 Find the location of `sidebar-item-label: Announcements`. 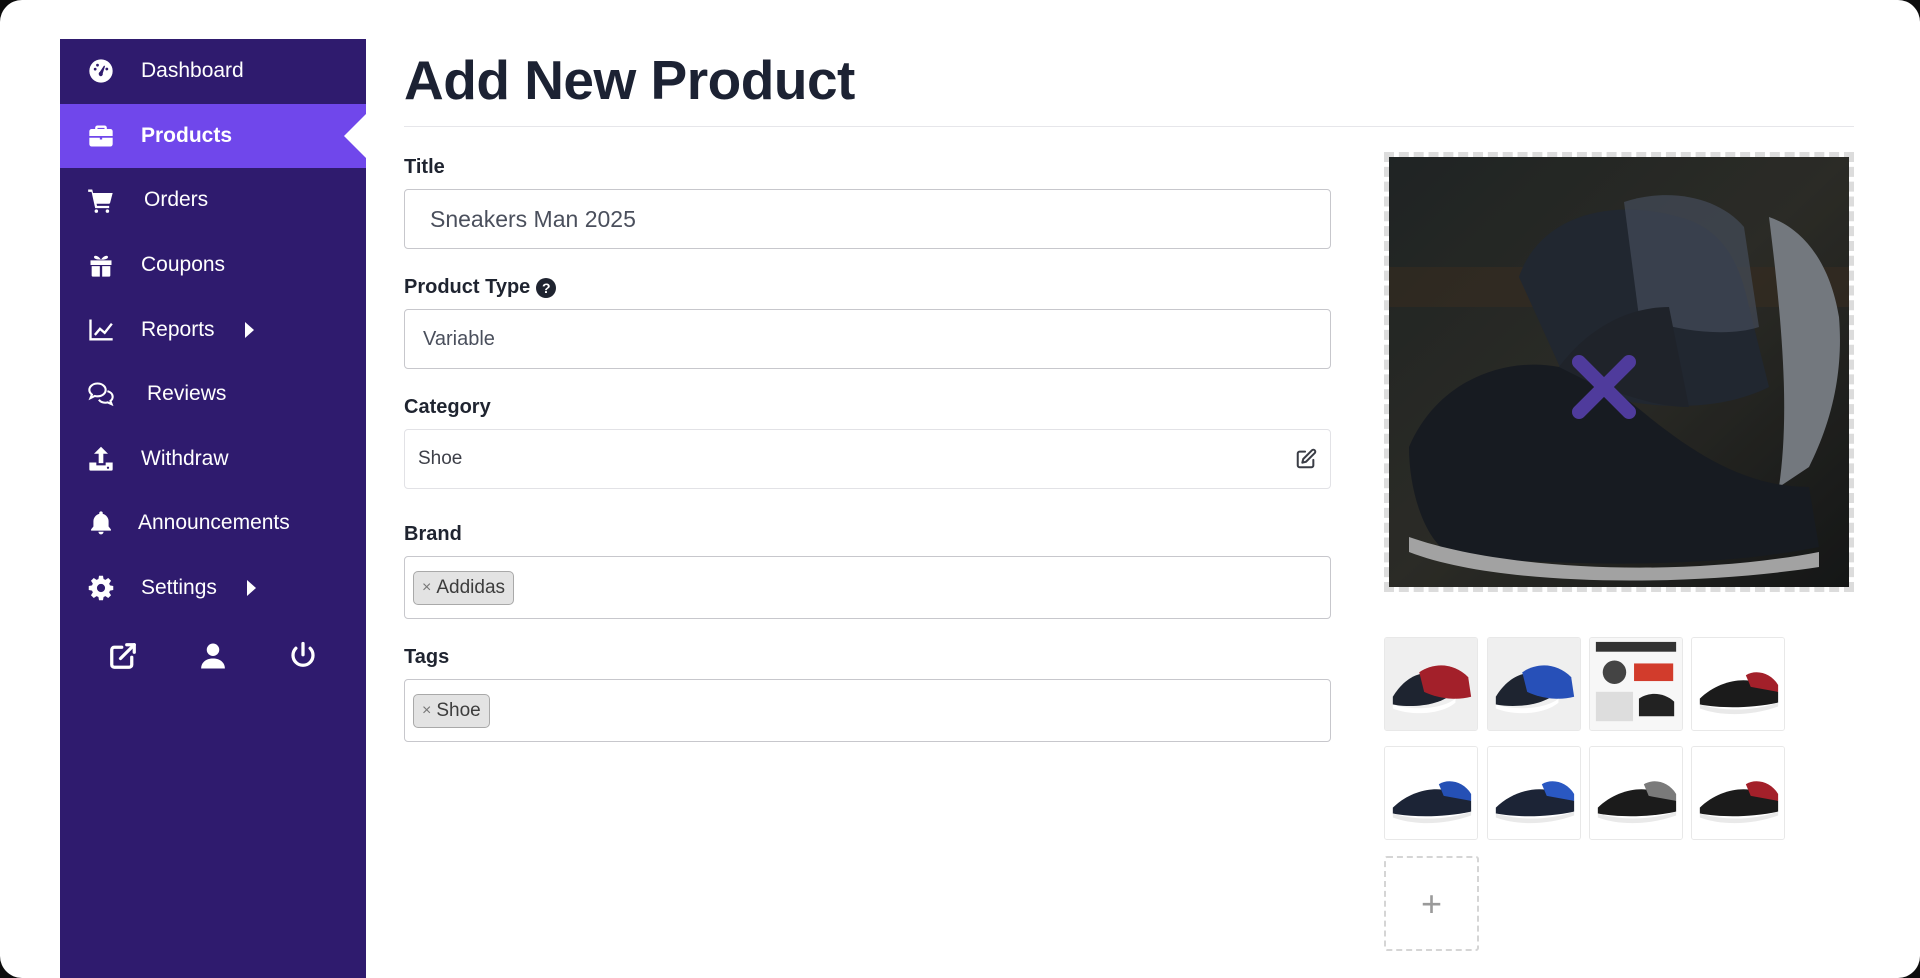

sidebar-item-label: Announcements is located at coordinates (214, 523).